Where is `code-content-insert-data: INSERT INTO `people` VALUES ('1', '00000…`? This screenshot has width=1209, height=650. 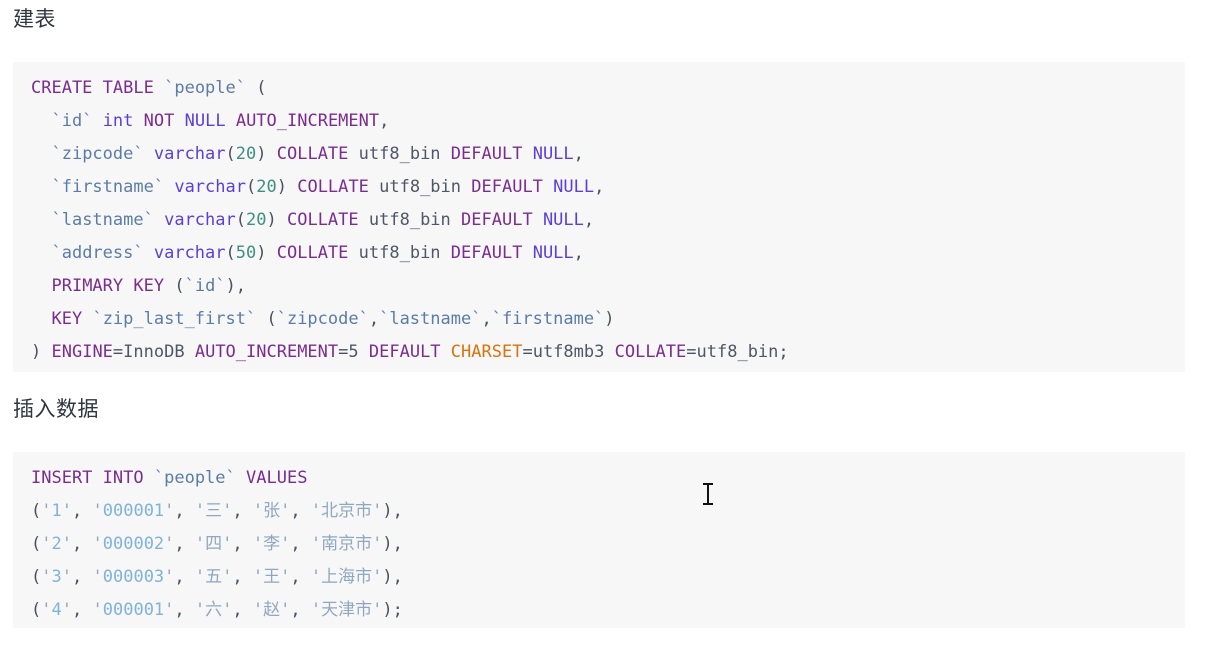 code-content-insert-data: INSERT INTO `people` VALUES ('1', '00000… is located at coordinates (217, 544).